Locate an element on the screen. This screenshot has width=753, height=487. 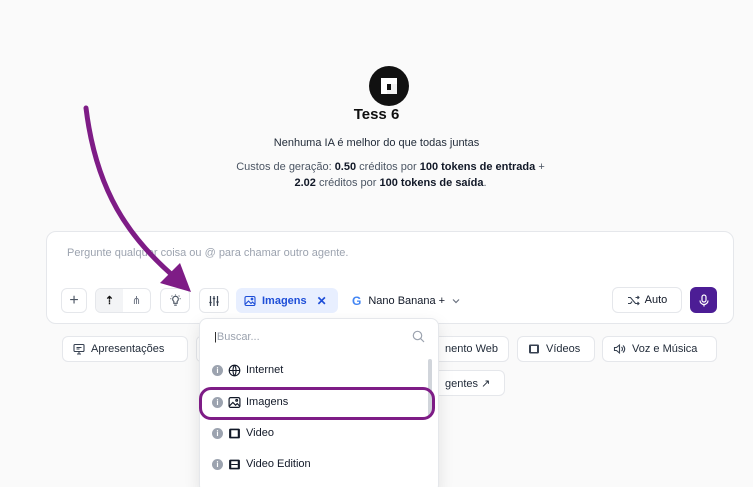
model-name: Nano Banana + is located at coordinates (407, 300).